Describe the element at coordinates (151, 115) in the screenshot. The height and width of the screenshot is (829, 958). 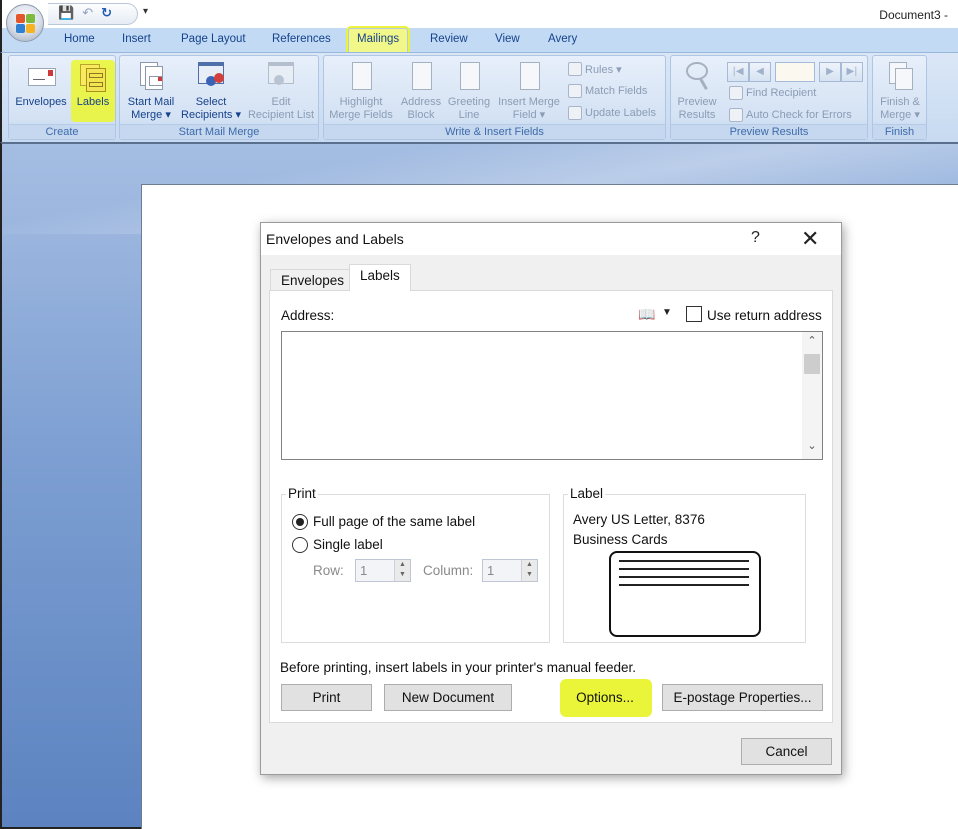
I see `start-mail-merge-label-2: Merge ▾` at that location.